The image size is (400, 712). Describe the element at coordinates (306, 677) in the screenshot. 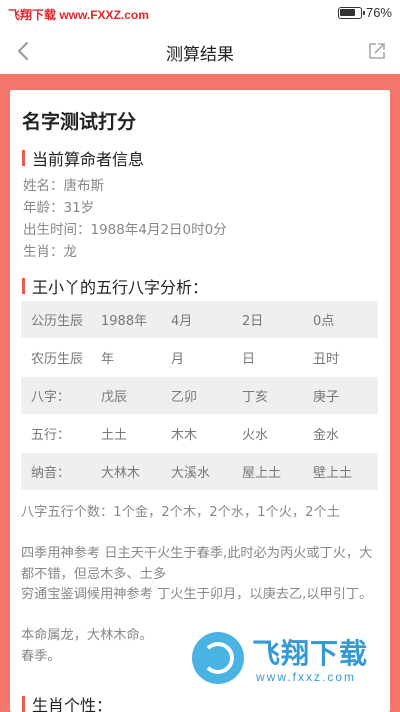

I see `watermark-url: www.fxxz.com` at that location.